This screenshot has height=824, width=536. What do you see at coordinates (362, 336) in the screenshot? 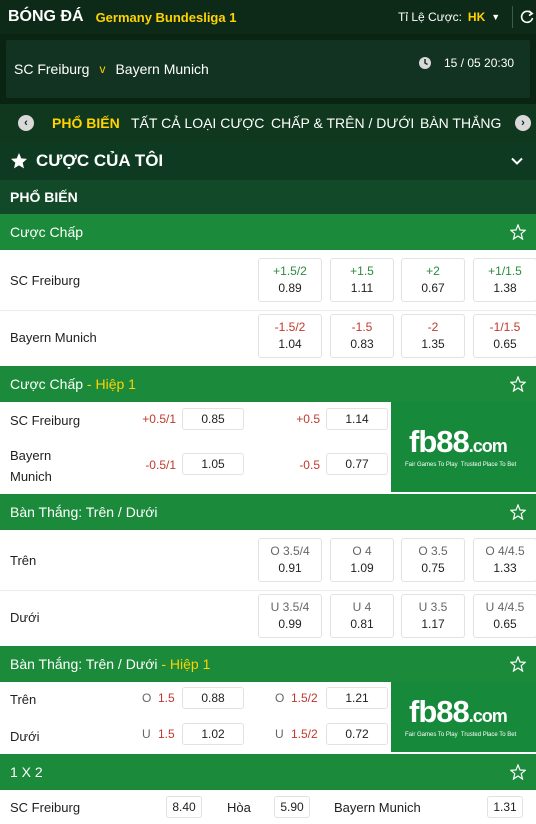
I see `odds-button: -1.5 0.83` at bounding box center [362, 336].